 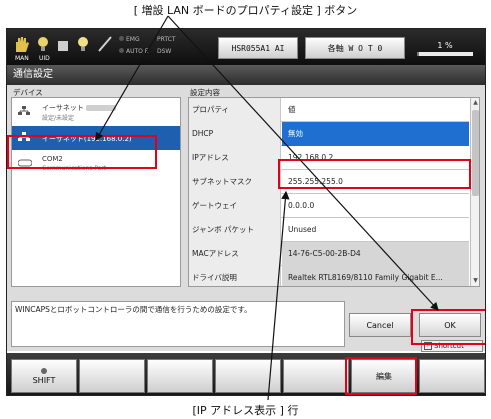 I want to click on callout-ip-row: [IP アドレス表示 ] 行, so click(x=245, y=410).